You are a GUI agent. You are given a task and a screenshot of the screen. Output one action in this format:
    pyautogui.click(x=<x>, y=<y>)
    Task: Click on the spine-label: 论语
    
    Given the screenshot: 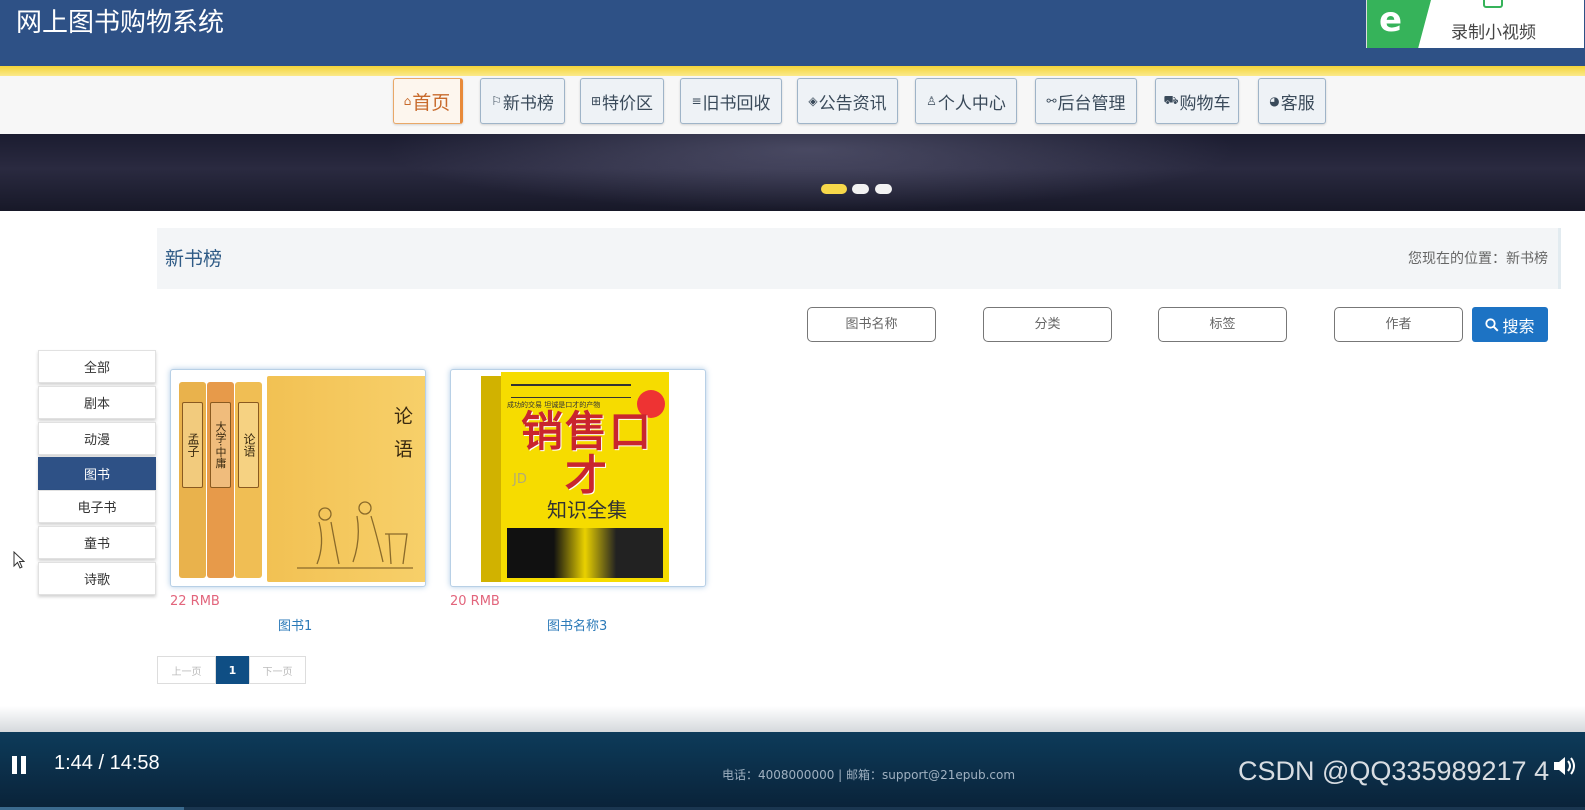 What is the action you would take?
    pyautogui.click(x=248, y=445)
    